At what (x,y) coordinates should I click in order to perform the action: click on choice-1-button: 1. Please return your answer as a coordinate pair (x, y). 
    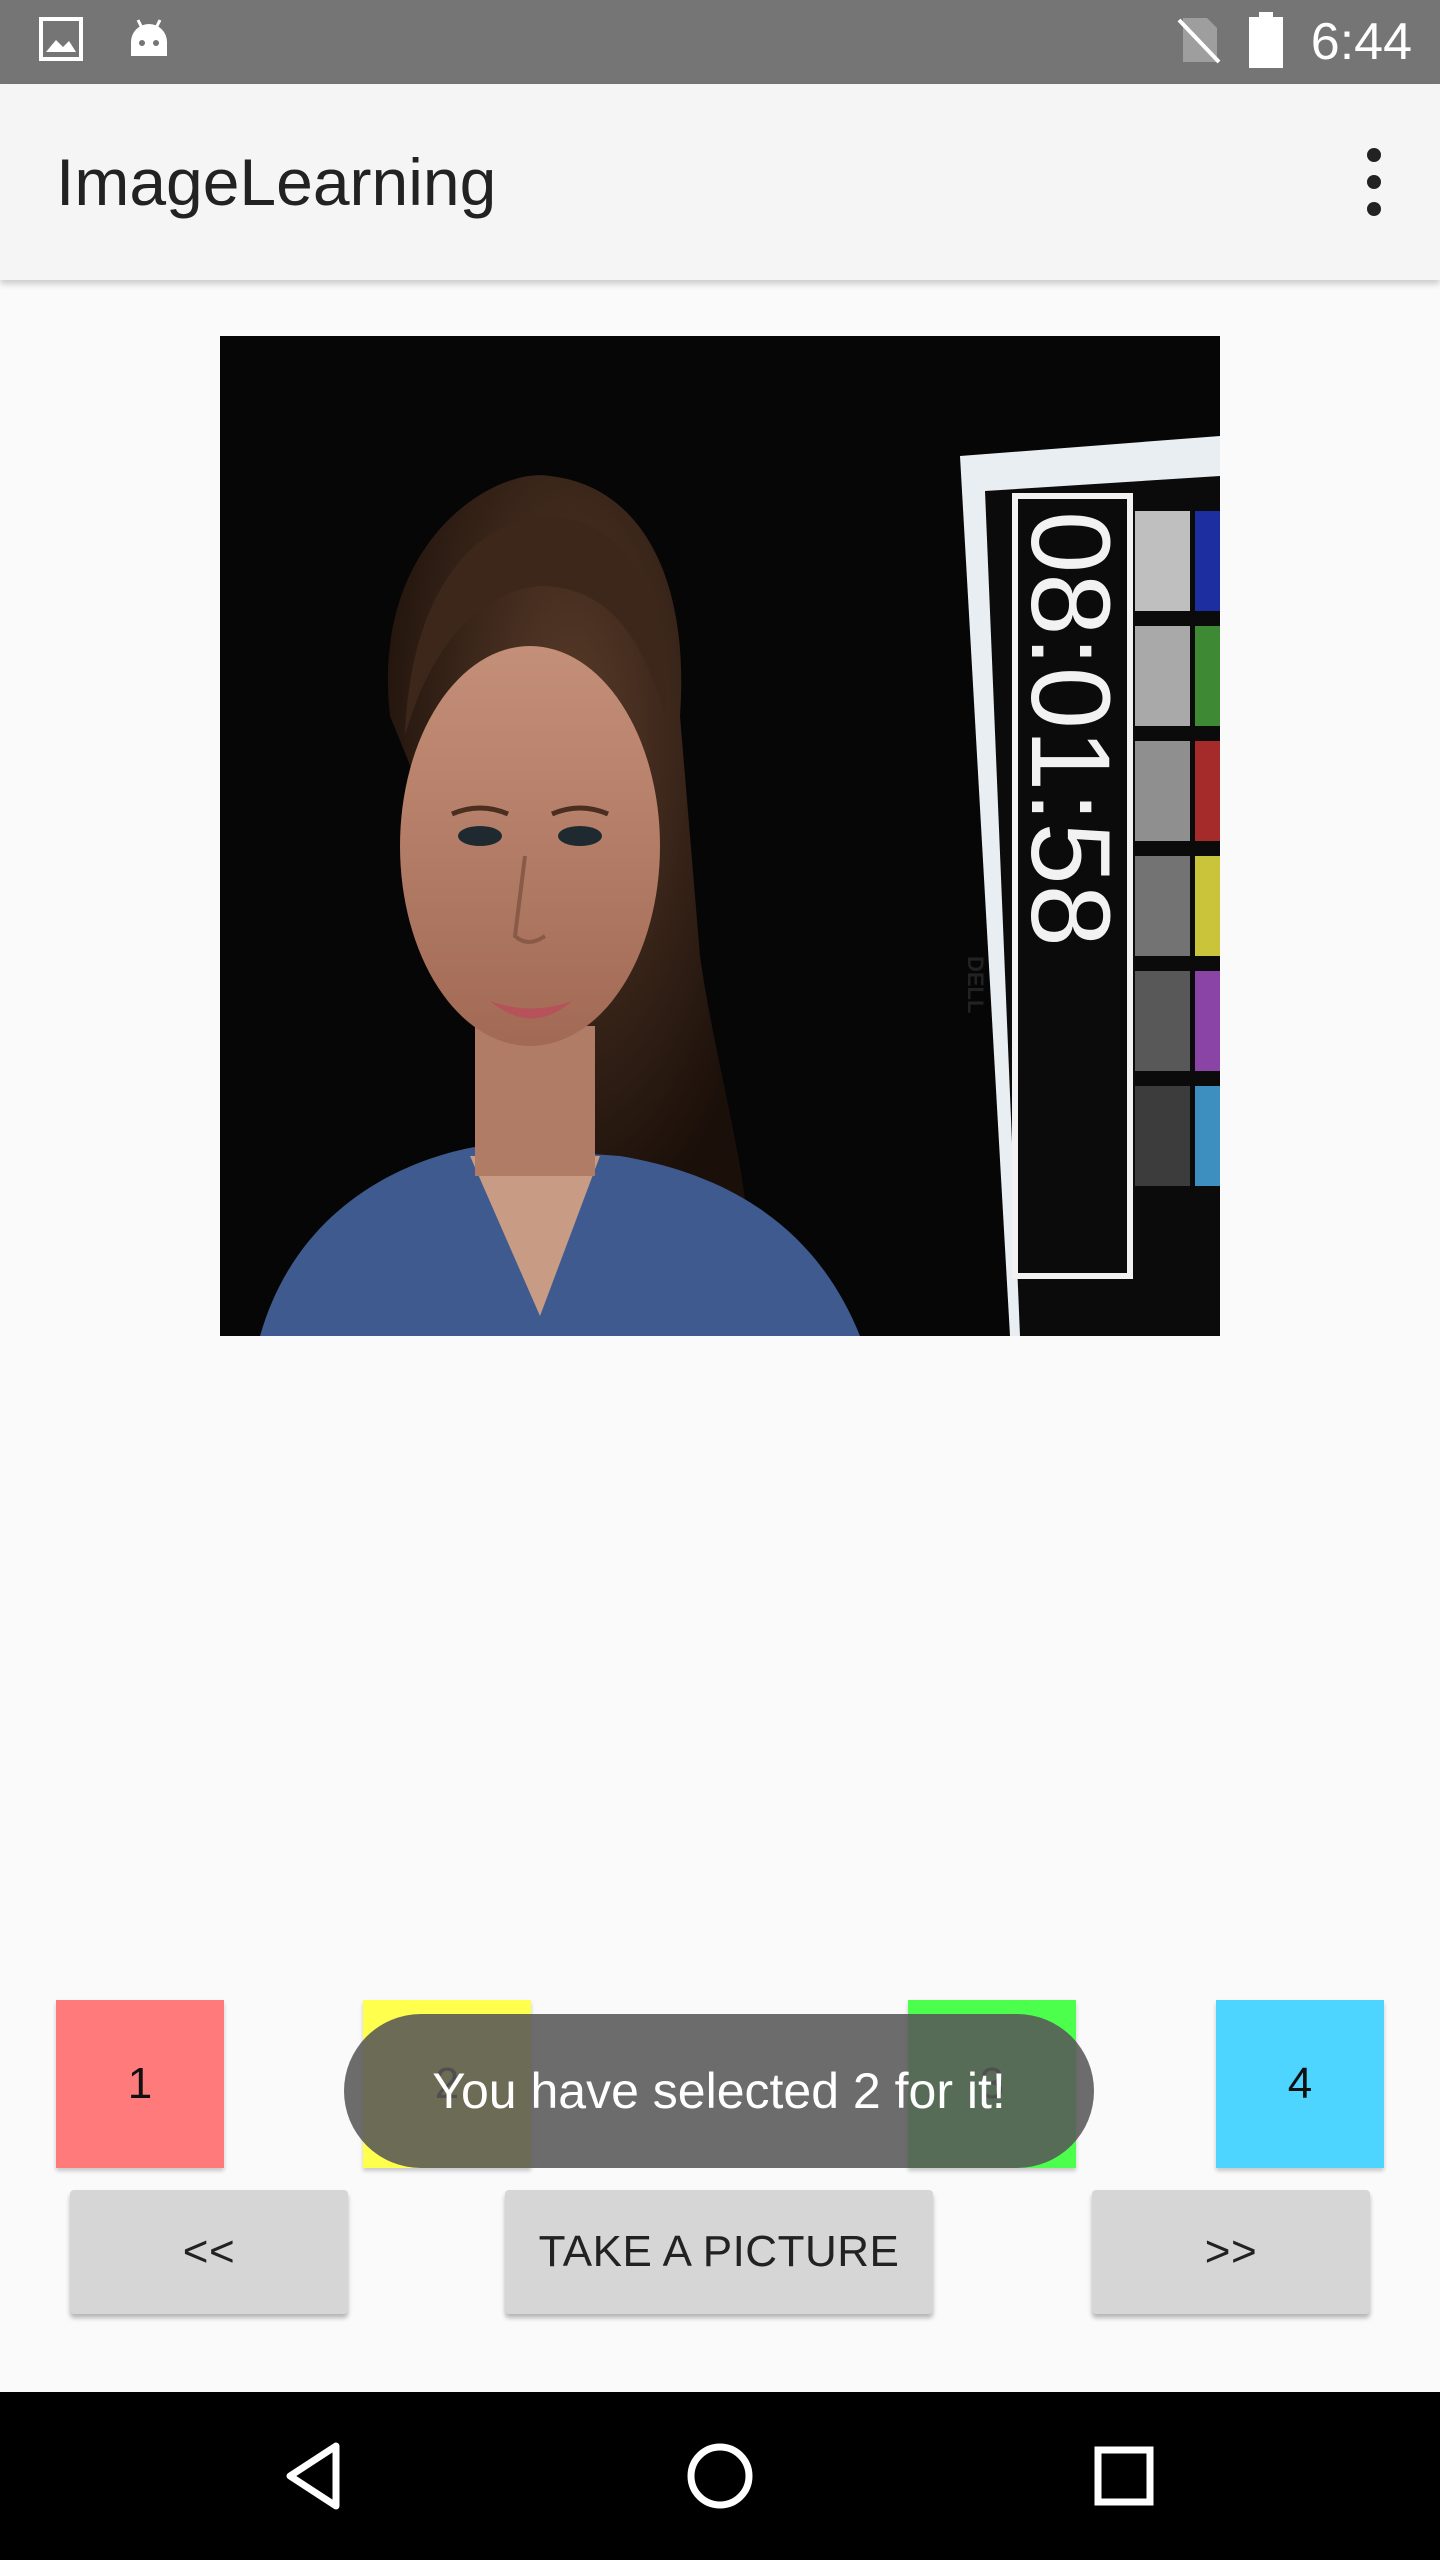
    Looking at the image, I should click on (140, 2084).